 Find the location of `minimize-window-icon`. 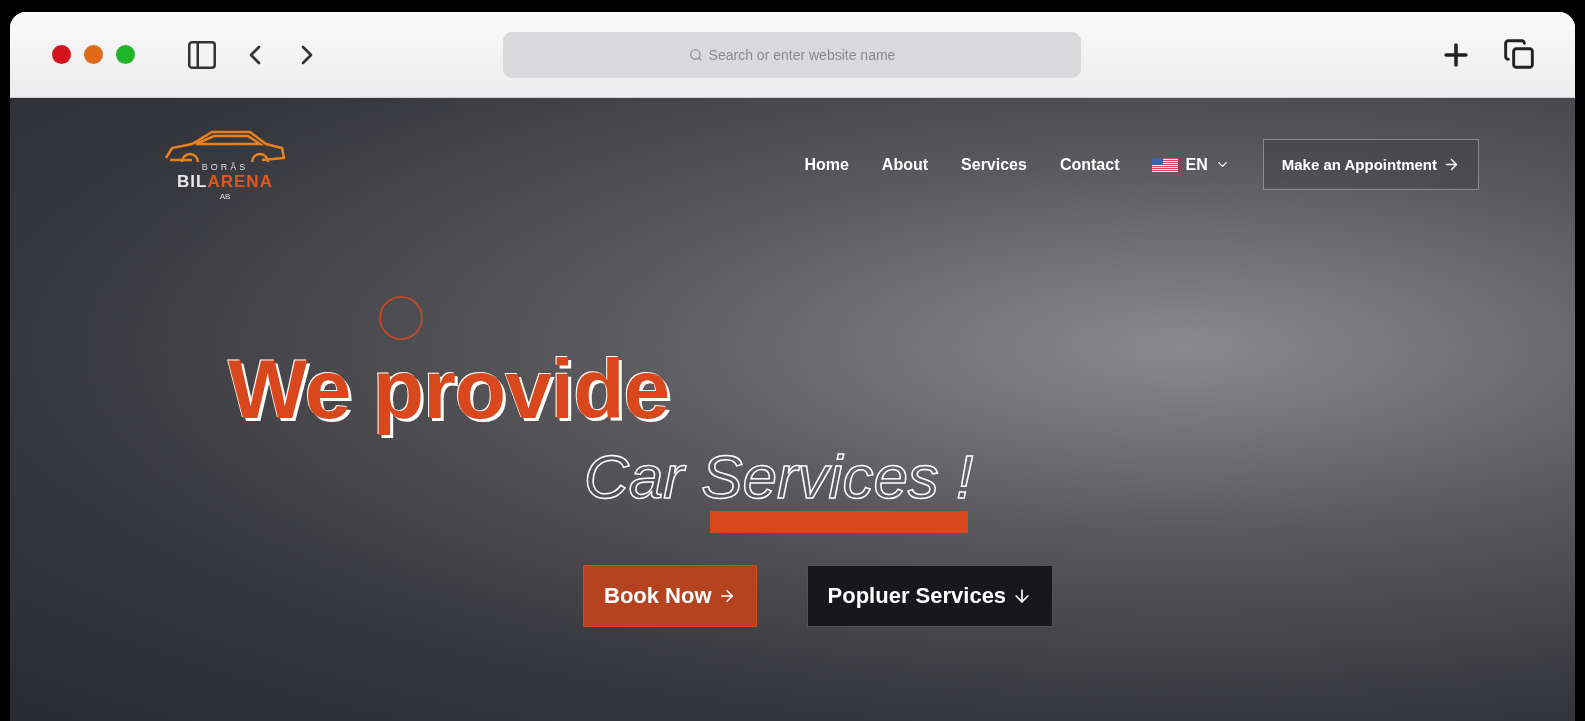

minimize-window-icon is located at coordinates (93, 54).